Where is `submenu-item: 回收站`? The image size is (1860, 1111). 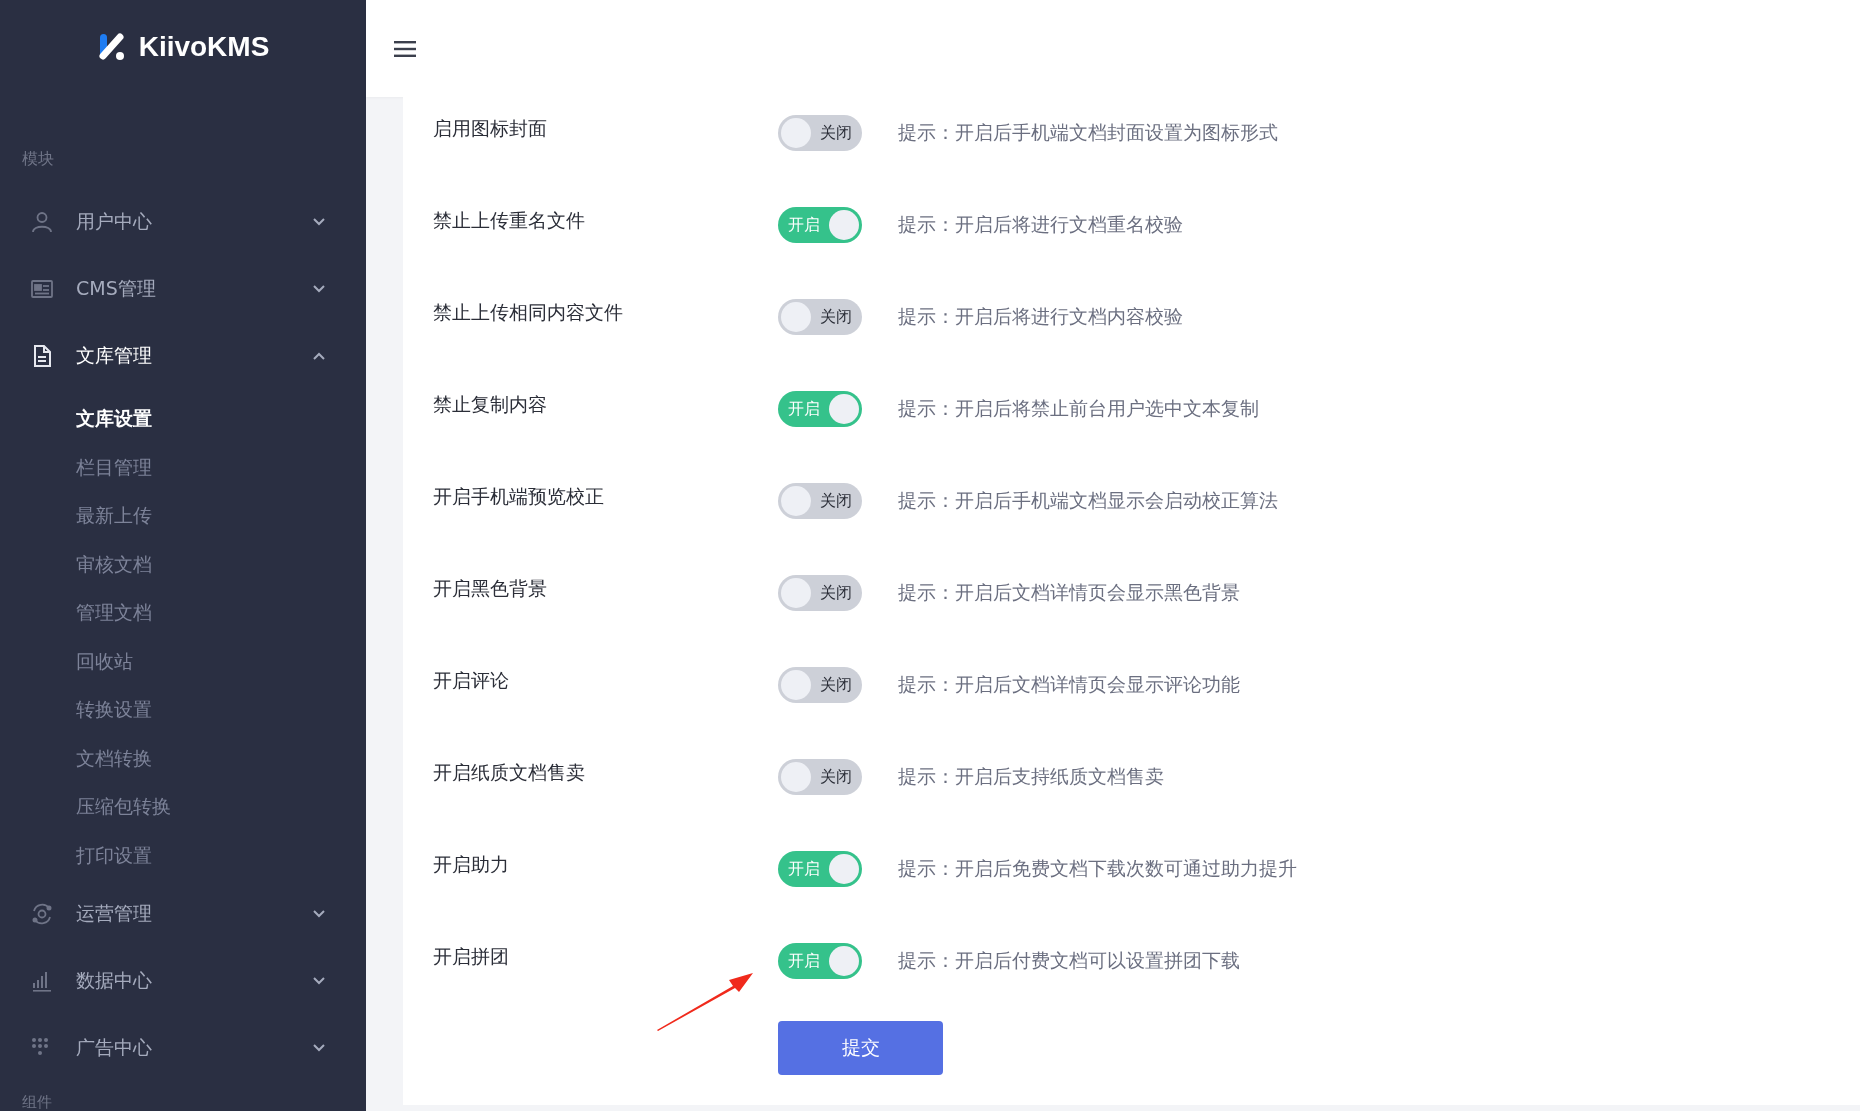
submenu-item: 回收站 is located at coordinates (183, 661).